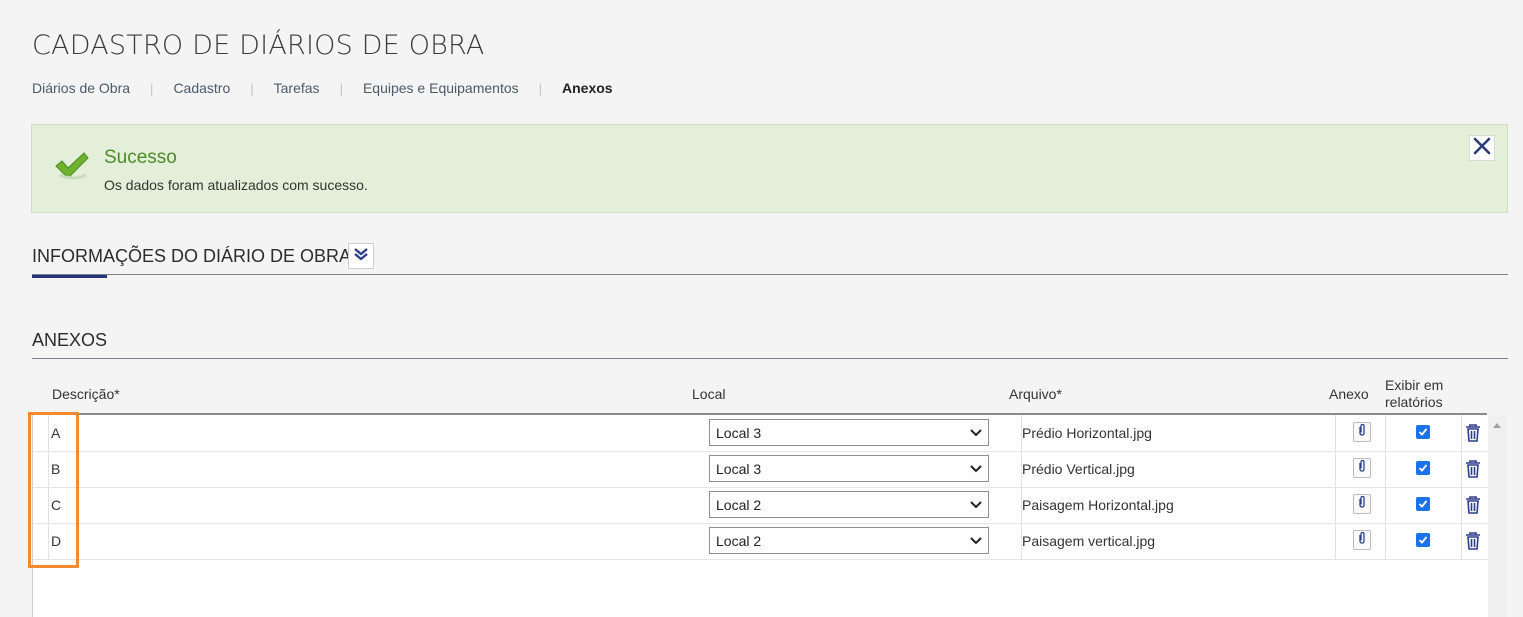 Image resolution: width=1523 pixels, height=617 pixels. I want to click on anexos-section-divider, so click(770, 358).